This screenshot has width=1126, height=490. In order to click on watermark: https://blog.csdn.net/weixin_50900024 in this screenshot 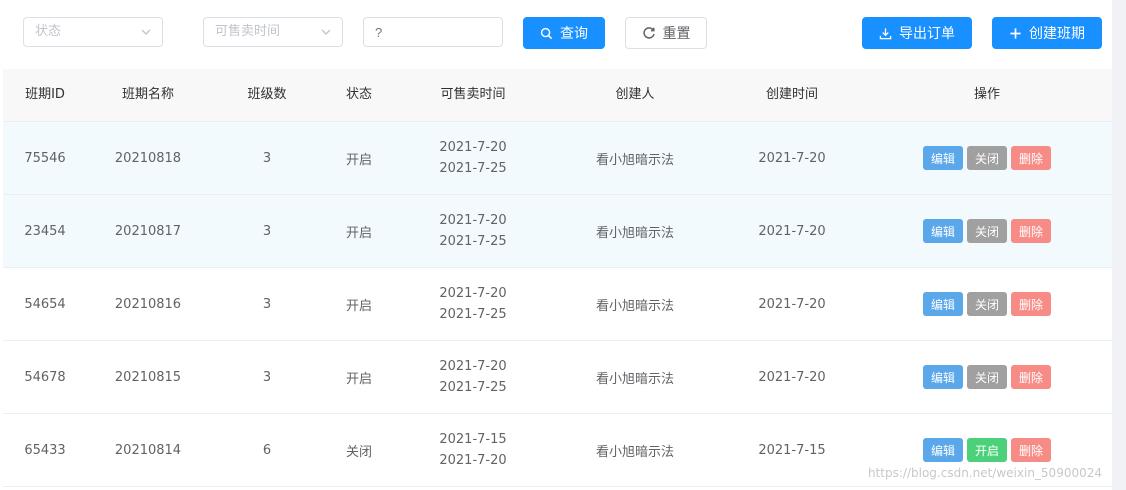, I will do `click(984, 473)`.